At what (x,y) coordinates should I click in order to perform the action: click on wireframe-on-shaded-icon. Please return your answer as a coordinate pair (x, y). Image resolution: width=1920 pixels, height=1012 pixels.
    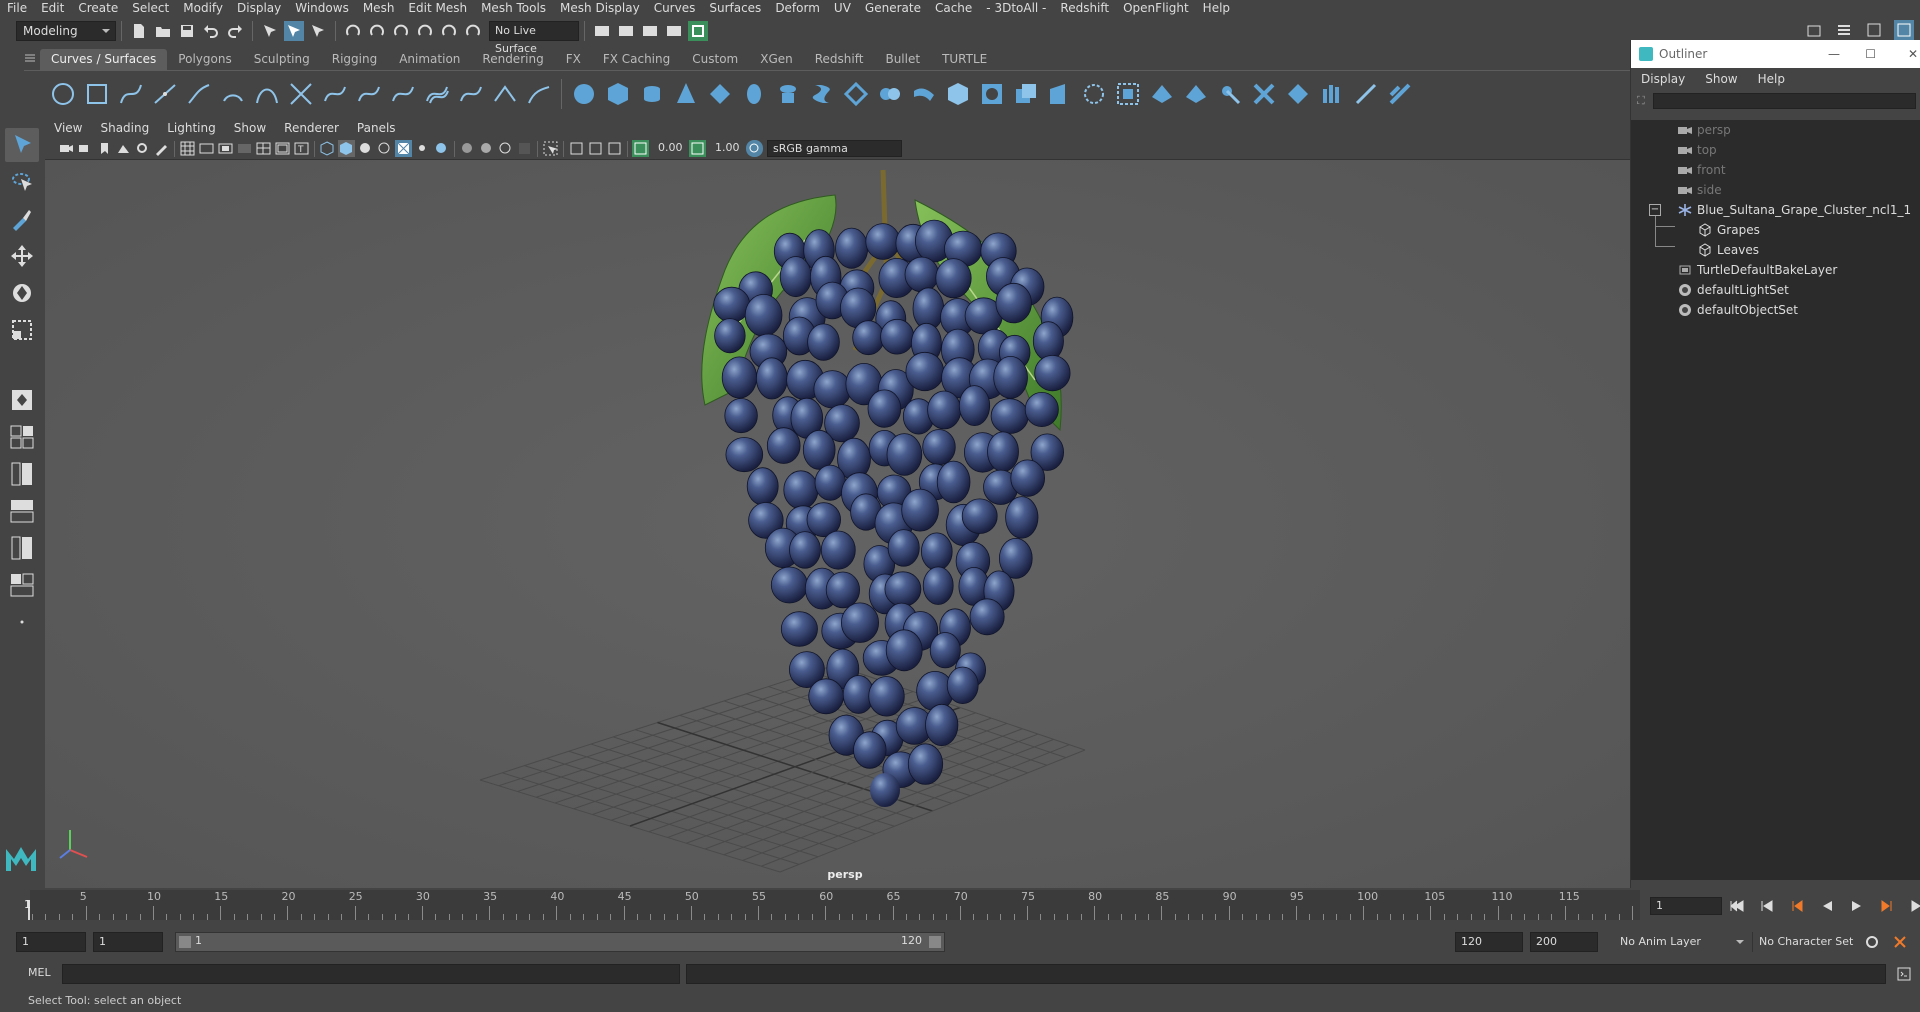
    Looking at the image, I should click on (384, 148).